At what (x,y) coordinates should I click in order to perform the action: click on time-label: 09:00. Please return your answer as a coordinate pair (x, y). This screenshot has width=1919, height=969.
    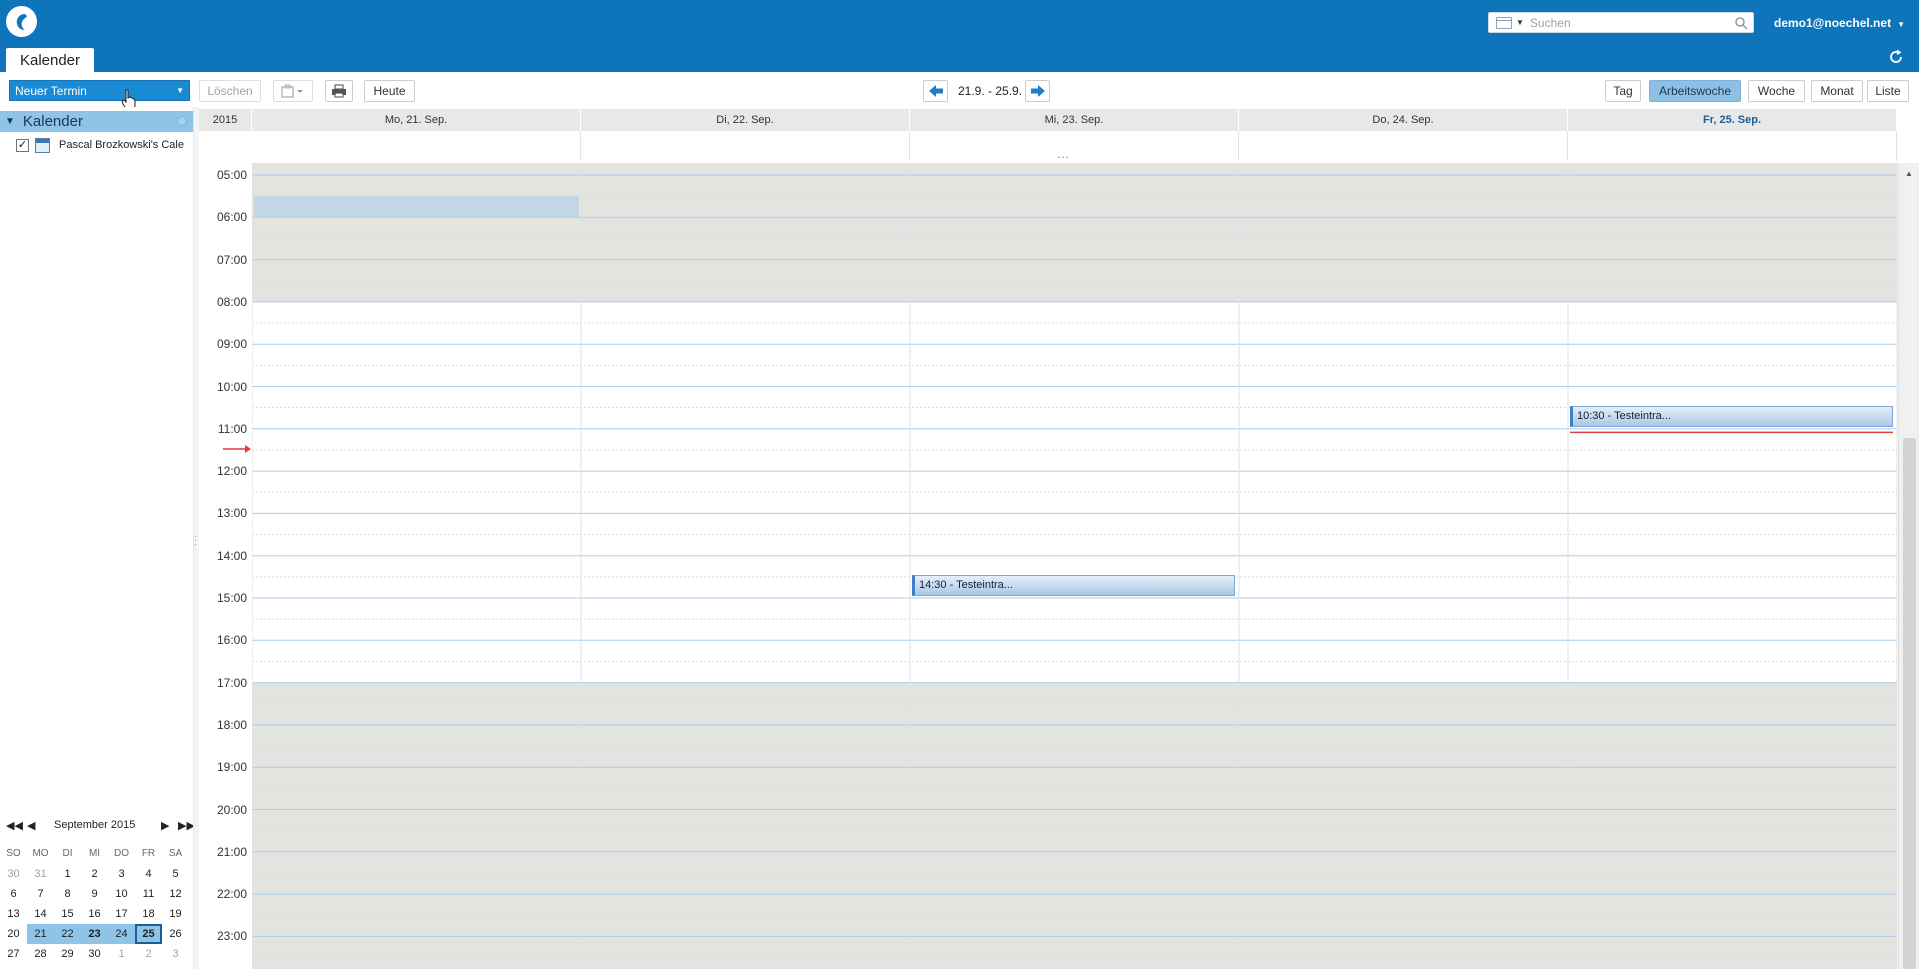
    Looking at the image, I should click on (231, 344).